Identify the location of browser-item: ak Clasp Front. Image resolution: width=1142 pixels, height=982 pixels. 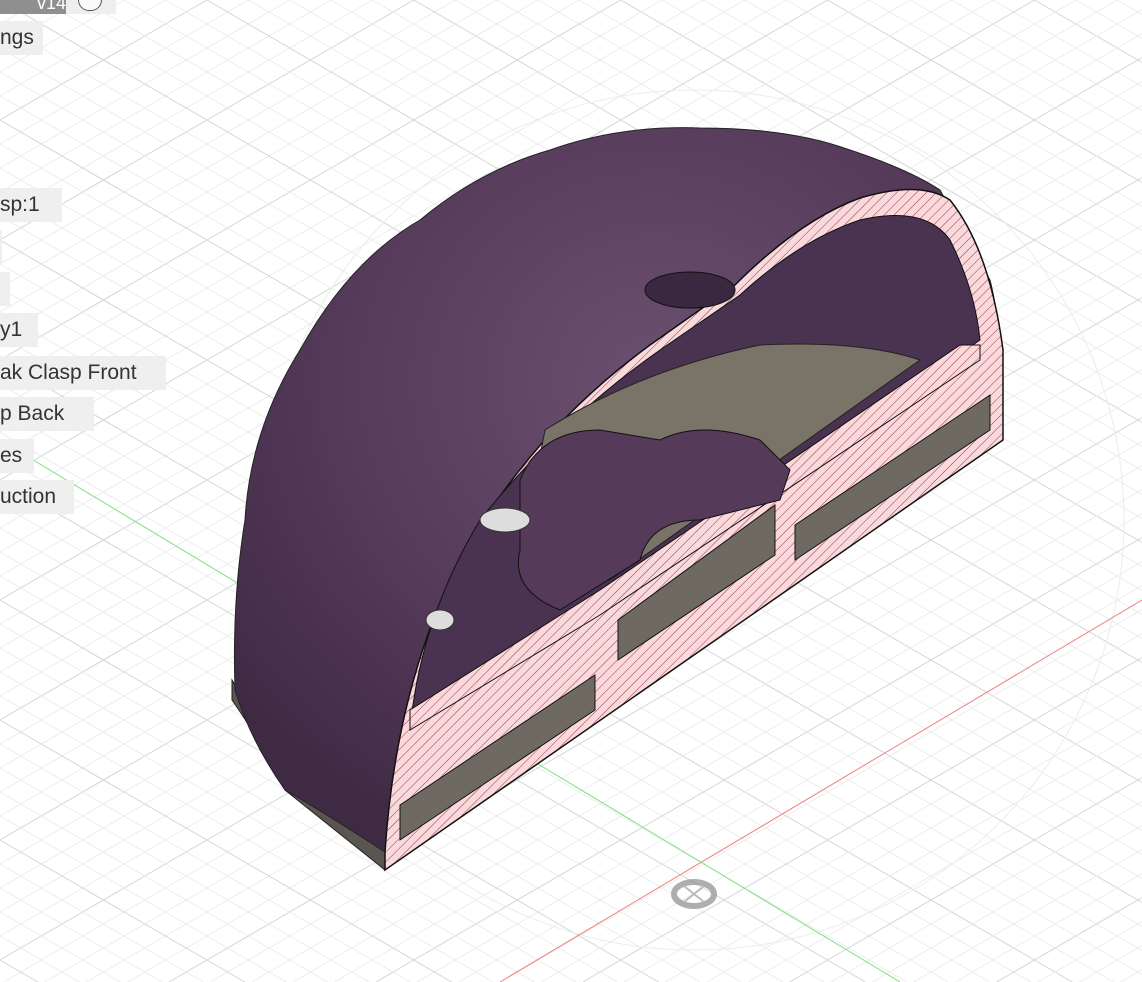
(83, 373).